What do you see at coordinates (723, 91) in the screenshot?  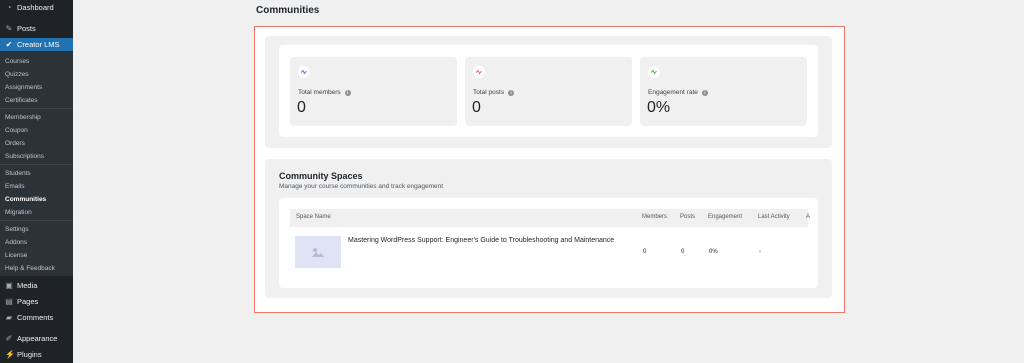 I see `stat-card-engagement-rate: Engagement rate i 0%` at bounding box center [723, 91].